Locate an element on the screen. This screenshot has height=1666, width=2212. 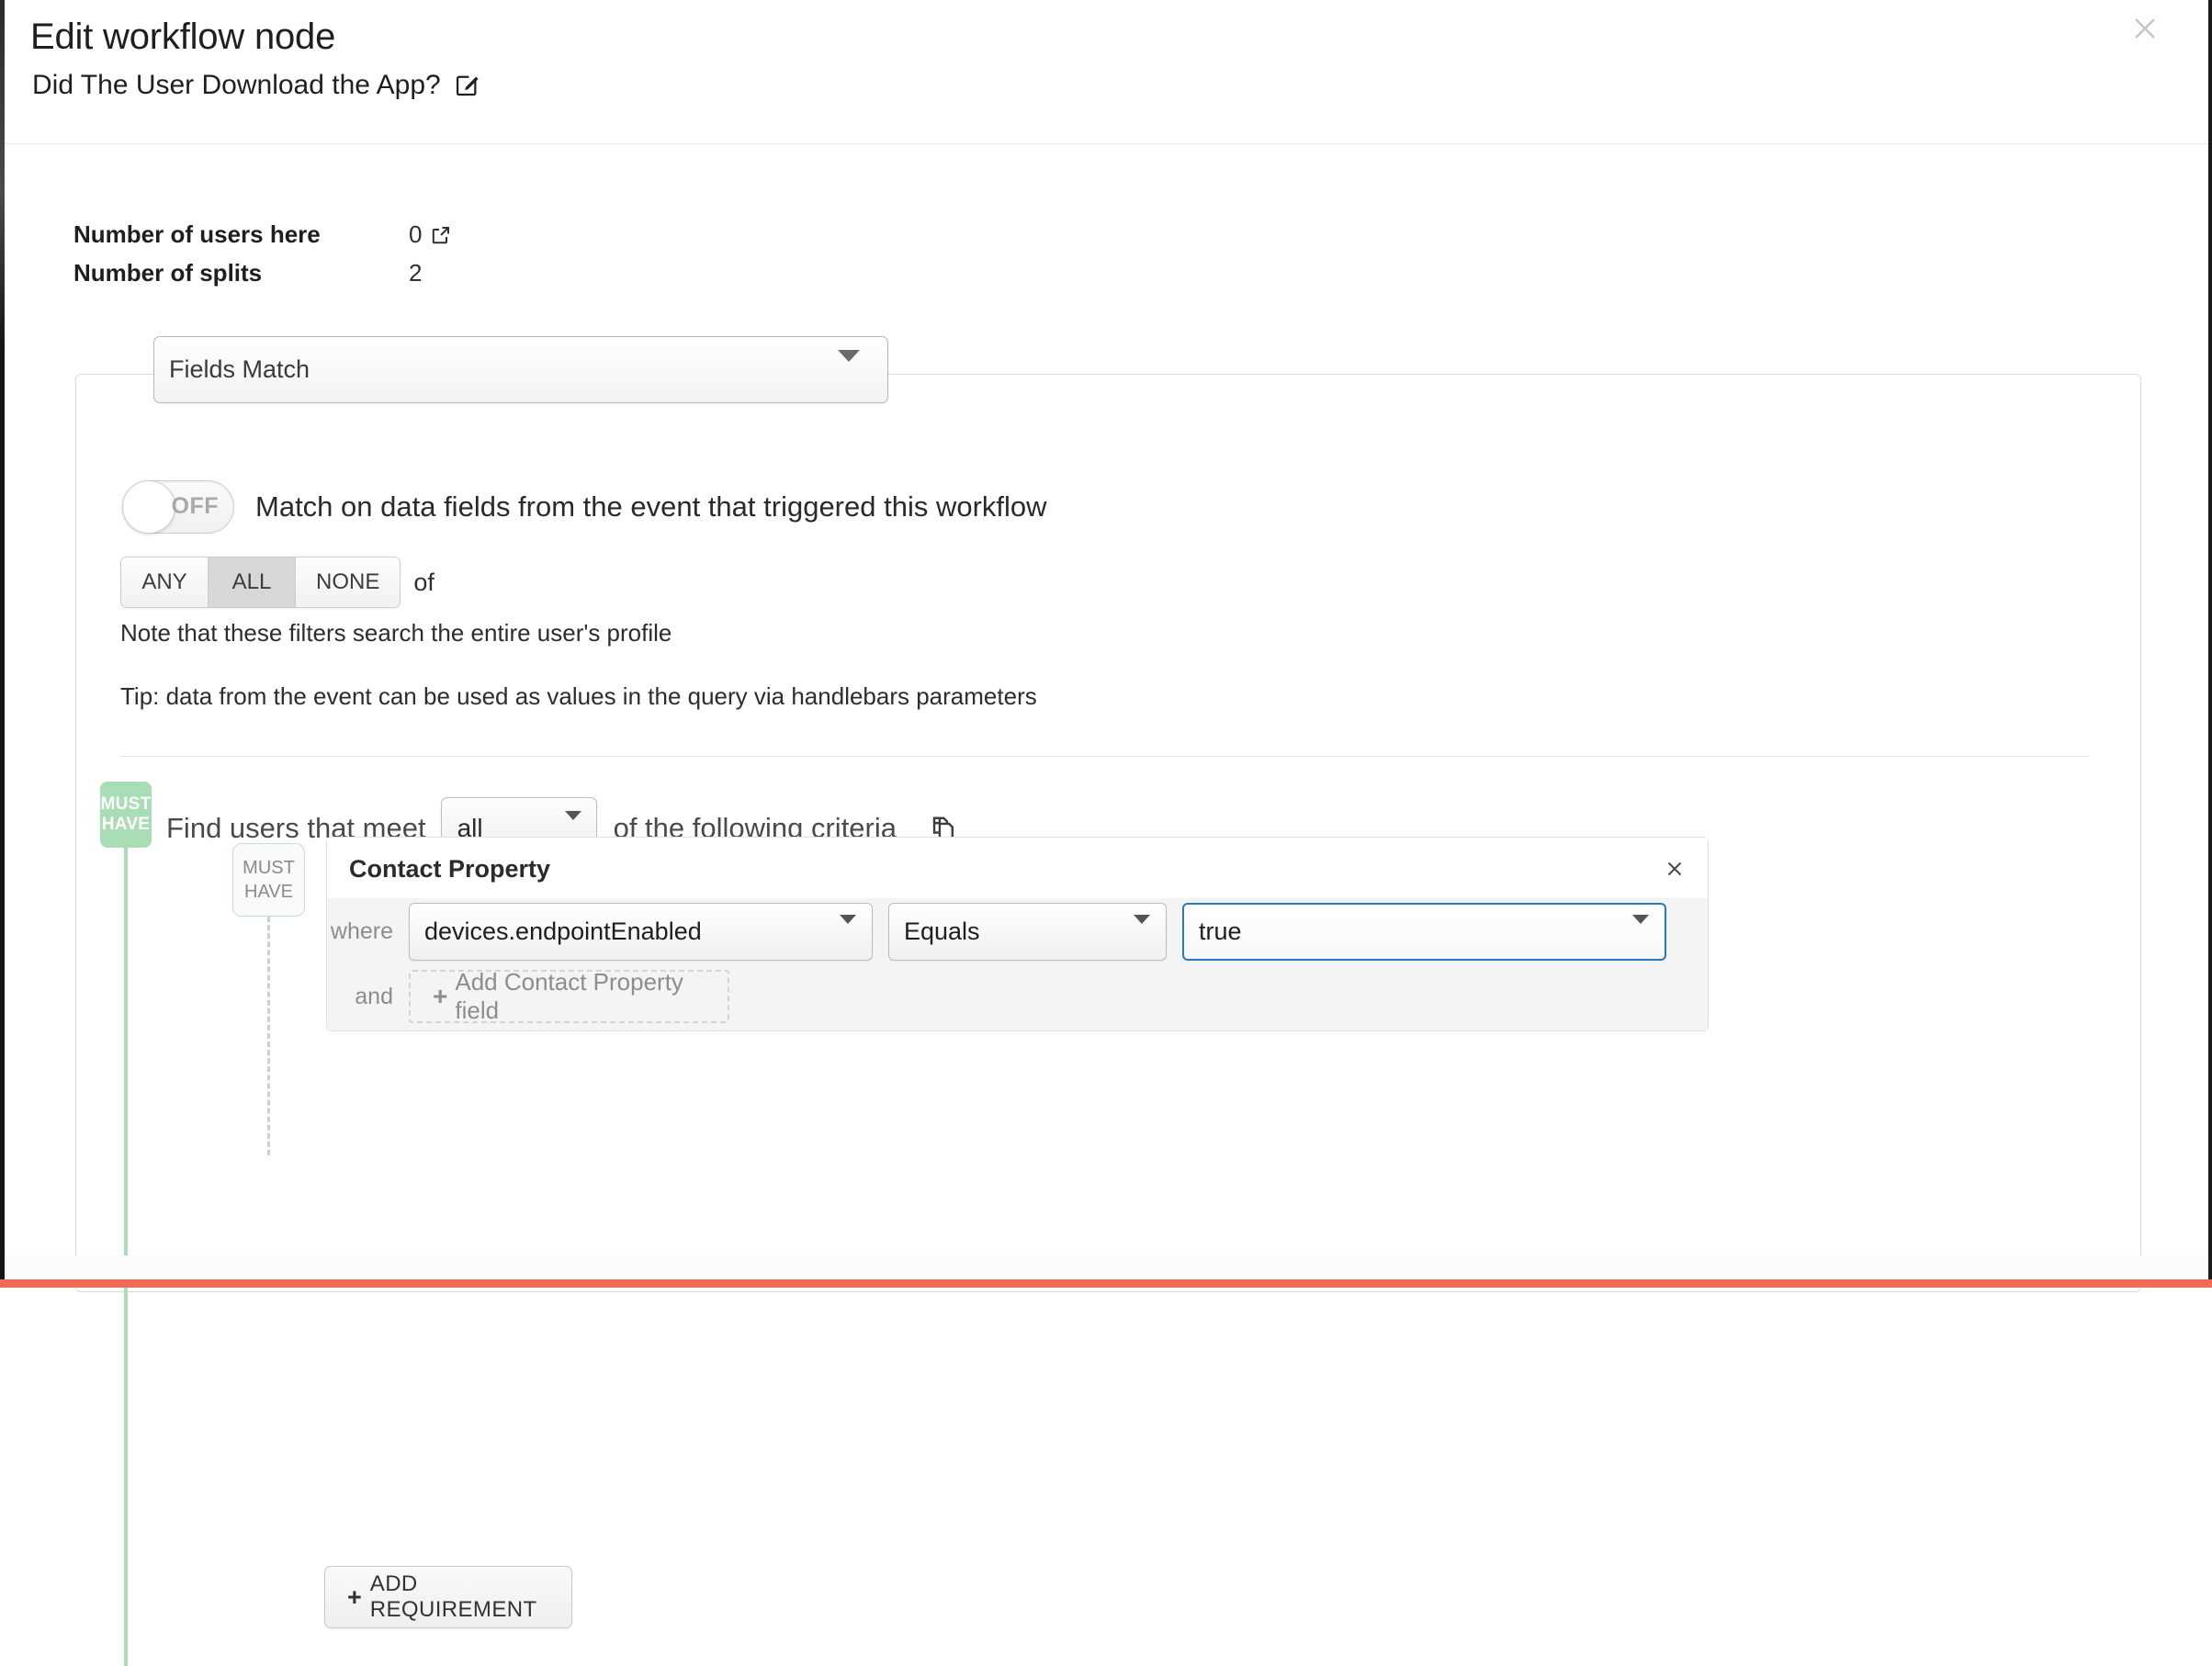
must-have-badge: MUST HAVE is located at coordinates (126, 815).